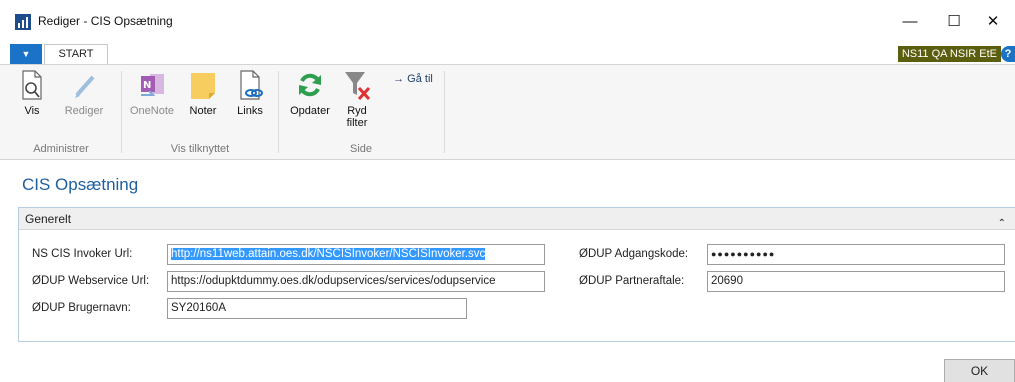 The width and height of the screenshot is (1015, 382). What do you see at coordinates (949, 54) in the screenshot?
I see `company-badge: NS11 QA NSIR EtE` at bounding box center [949, 54].